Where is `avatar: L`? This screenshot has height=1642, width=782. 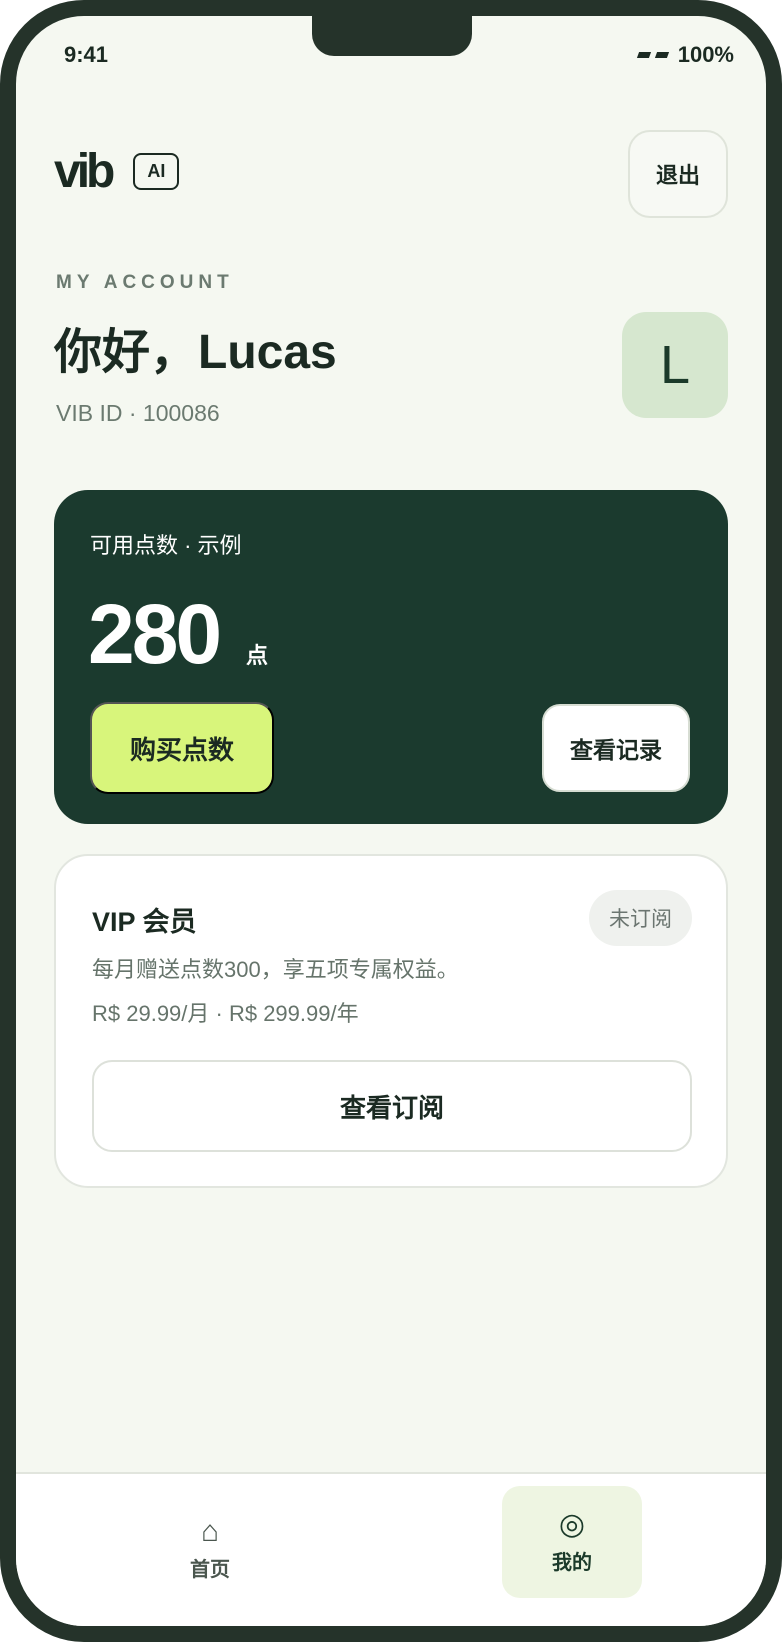 avatar: L is located at coordinates (675, 365).